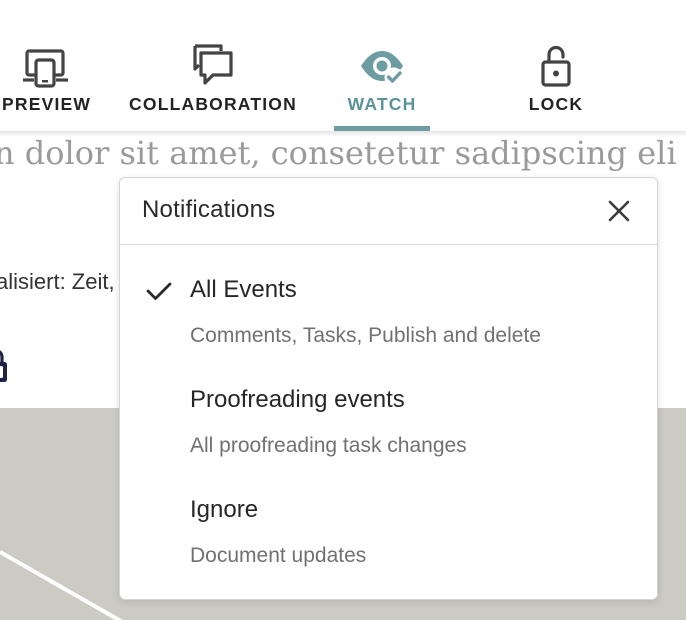 Image resolution: width=686 pixels, height=620 pixels. I want to click on preview-tool-button: PREVIEW, so click(49, 66).